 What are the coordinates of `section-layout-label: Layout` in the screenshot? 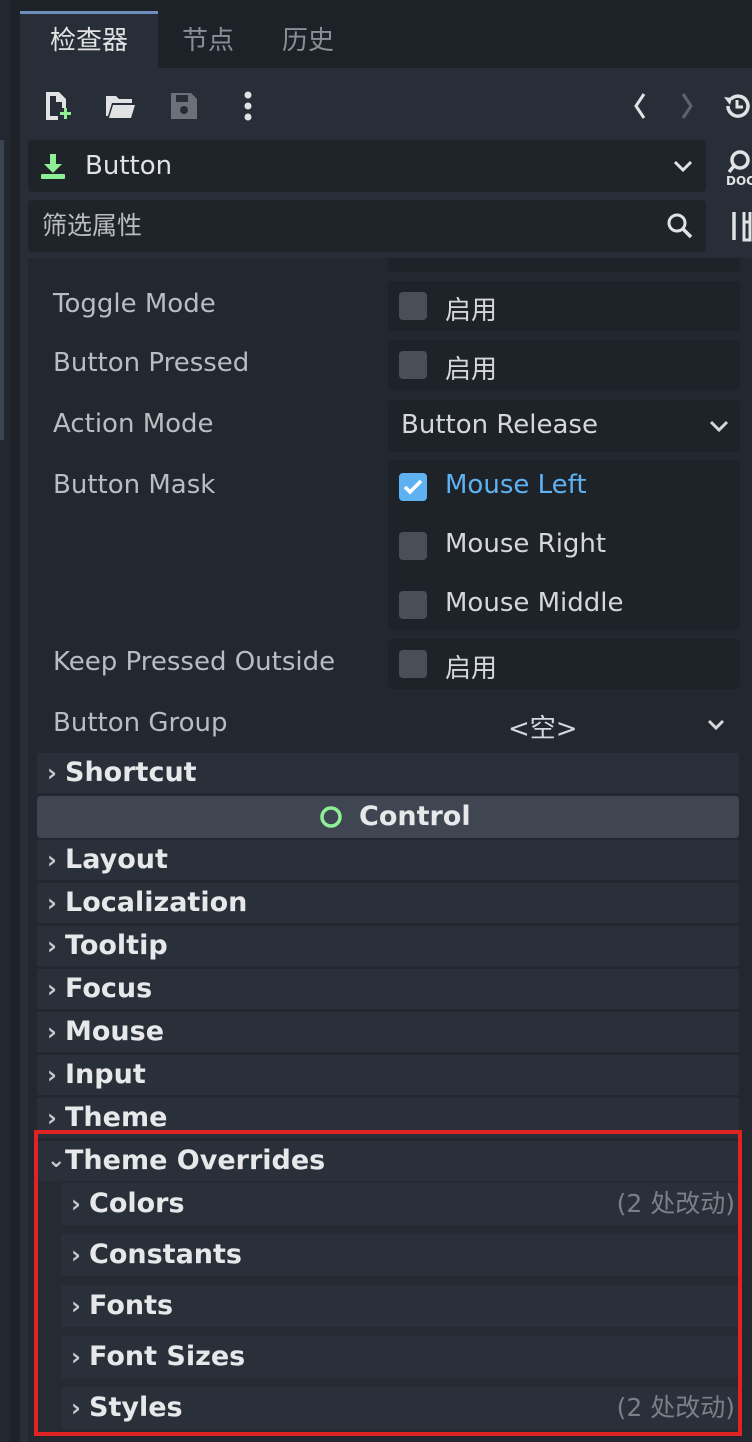 It's located at (116, 859).